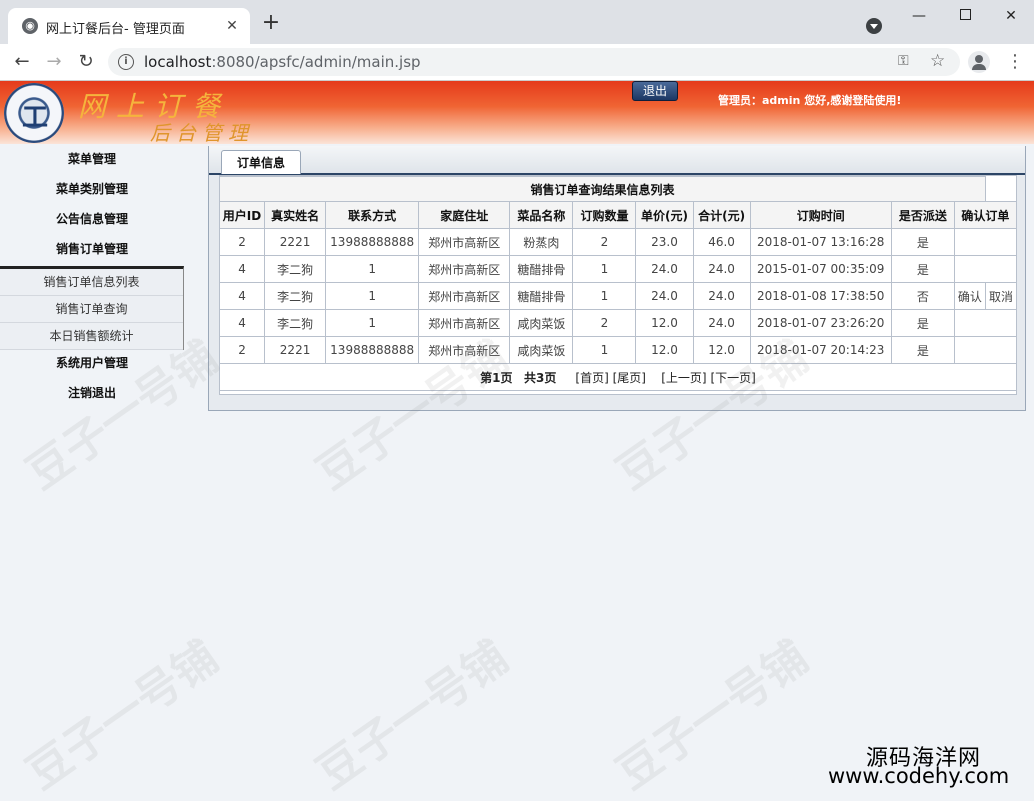  I want to click on sidebar-item-notice: 公告信息管理, so click(92, 221).